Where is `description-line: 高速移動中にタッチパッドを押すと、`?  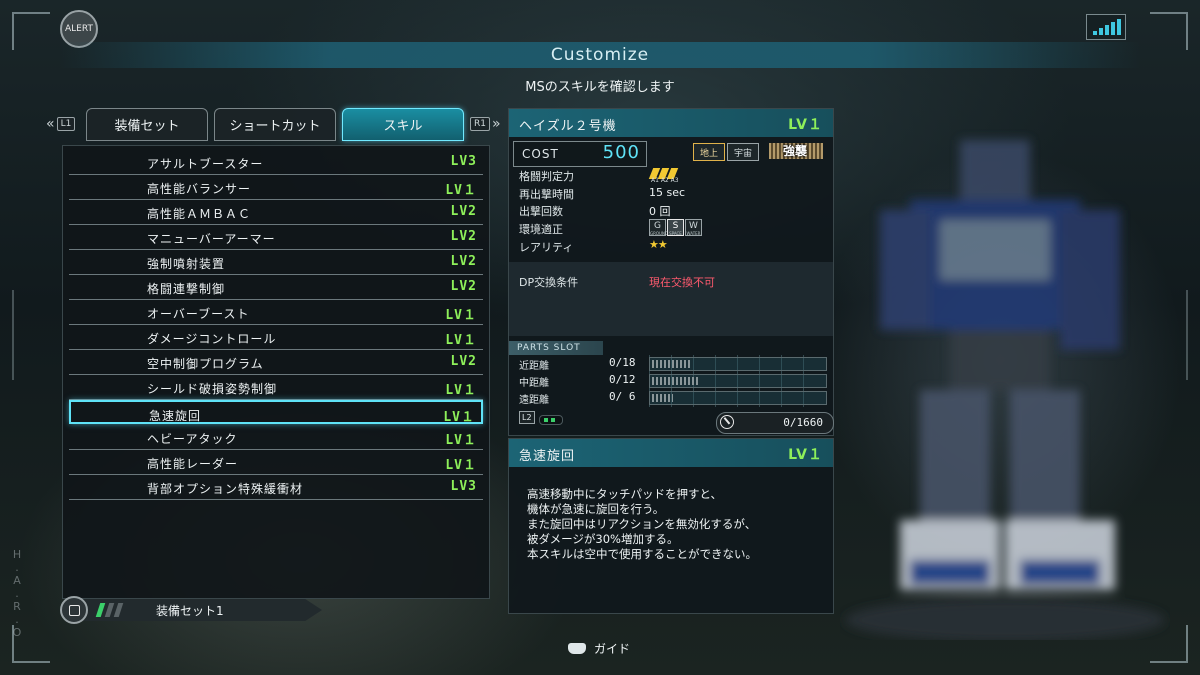
description-line: 高速移動中にタッチパッドを押すと、 is located at coordinates (625, 494).